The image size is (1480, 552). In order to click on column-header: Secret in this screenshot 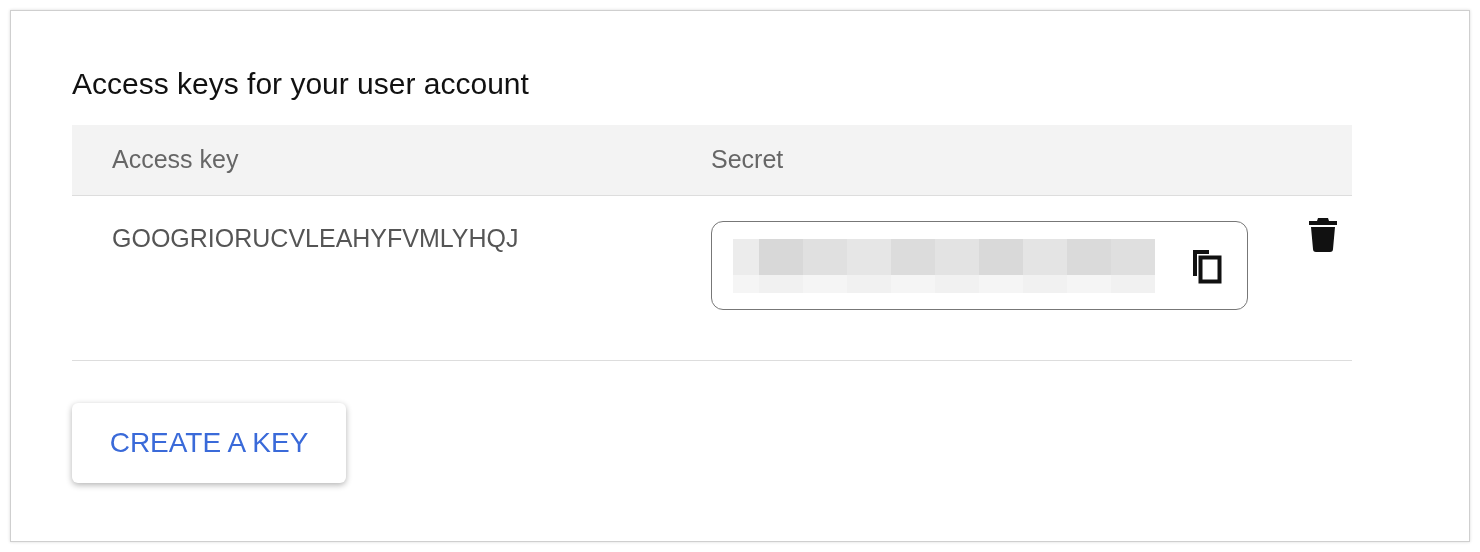, I will do `click(747, 159)`.